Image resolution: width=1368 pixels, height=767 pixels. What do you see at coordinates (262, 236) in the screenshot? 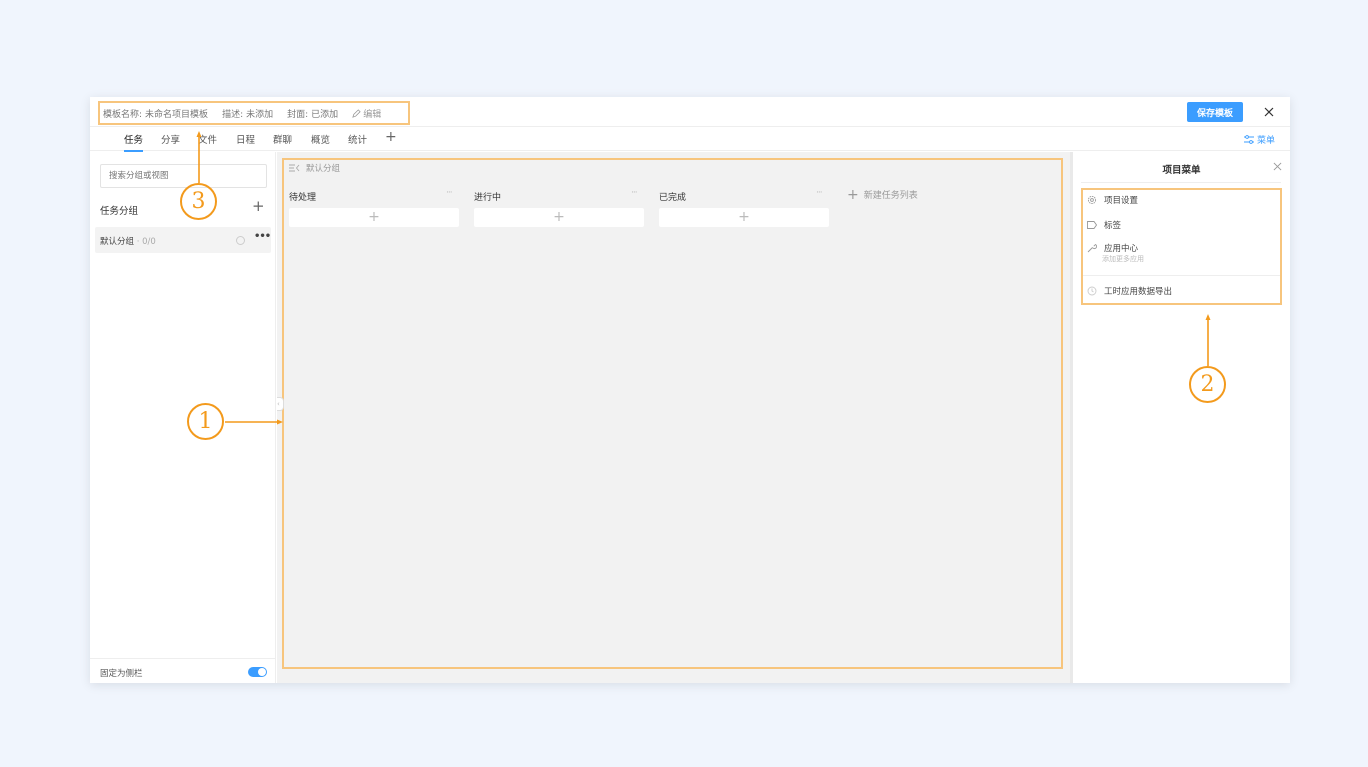
I see `more-icon: •••` at bounding box center [262, 236].